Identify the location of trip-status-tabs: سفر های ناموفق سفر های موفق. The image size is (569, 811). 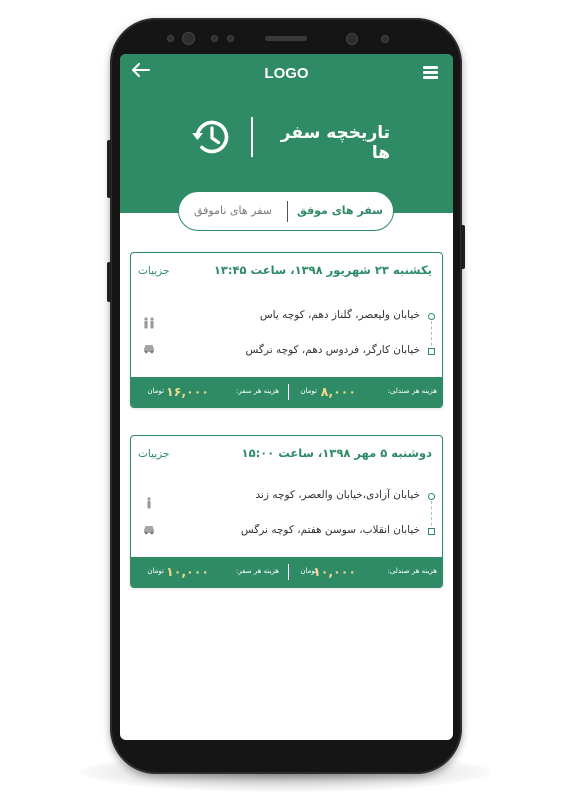
(286, 211).